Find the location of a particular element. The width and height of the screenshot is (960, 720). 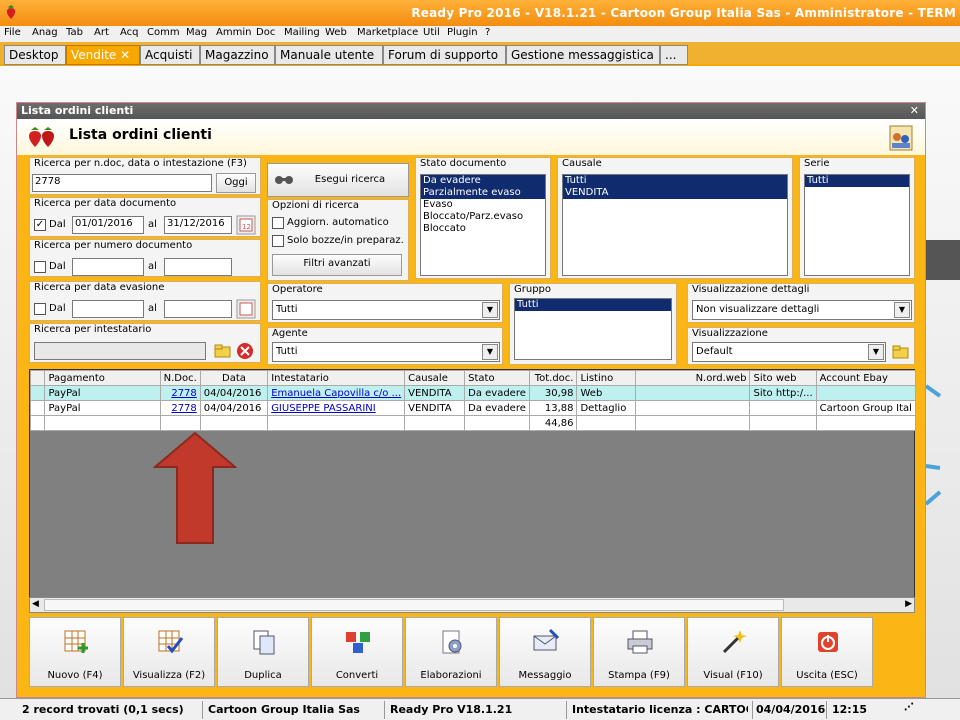

button-label: Converti is located at coordinates (357, 675).